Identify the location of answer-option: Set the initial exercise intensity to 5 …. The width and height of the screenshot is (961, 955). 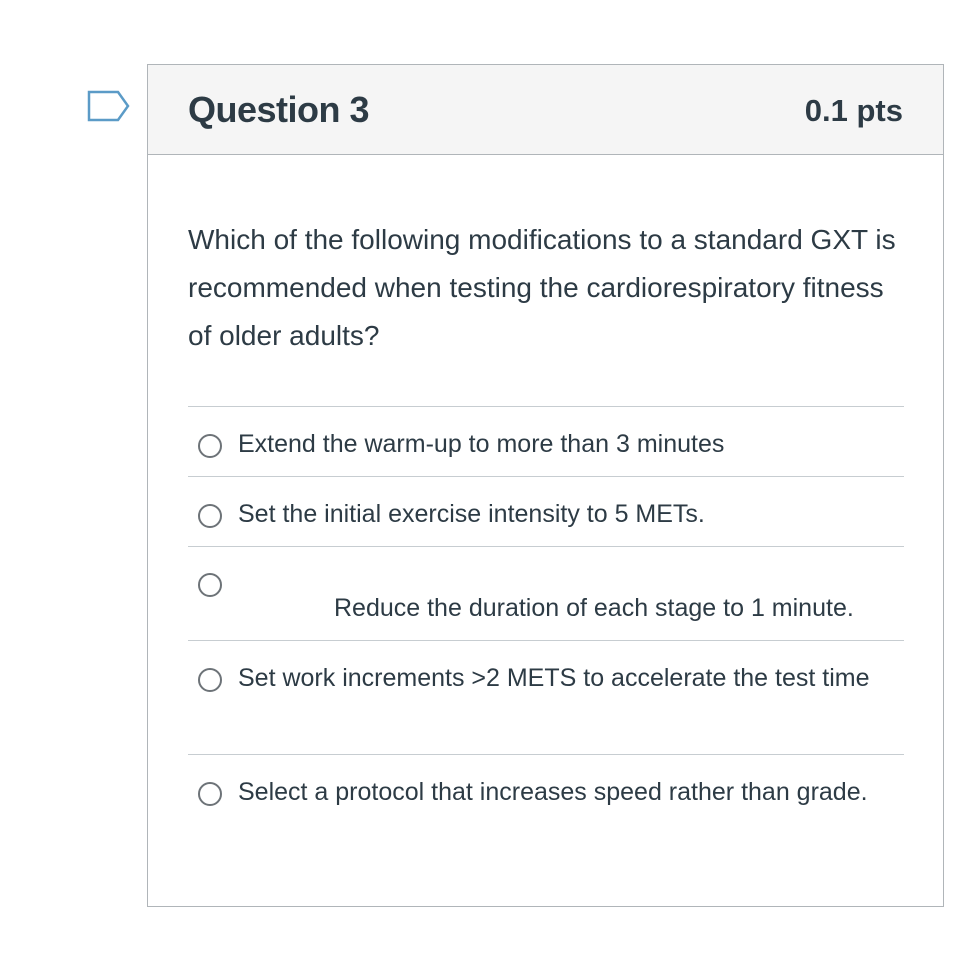
(546, 511).